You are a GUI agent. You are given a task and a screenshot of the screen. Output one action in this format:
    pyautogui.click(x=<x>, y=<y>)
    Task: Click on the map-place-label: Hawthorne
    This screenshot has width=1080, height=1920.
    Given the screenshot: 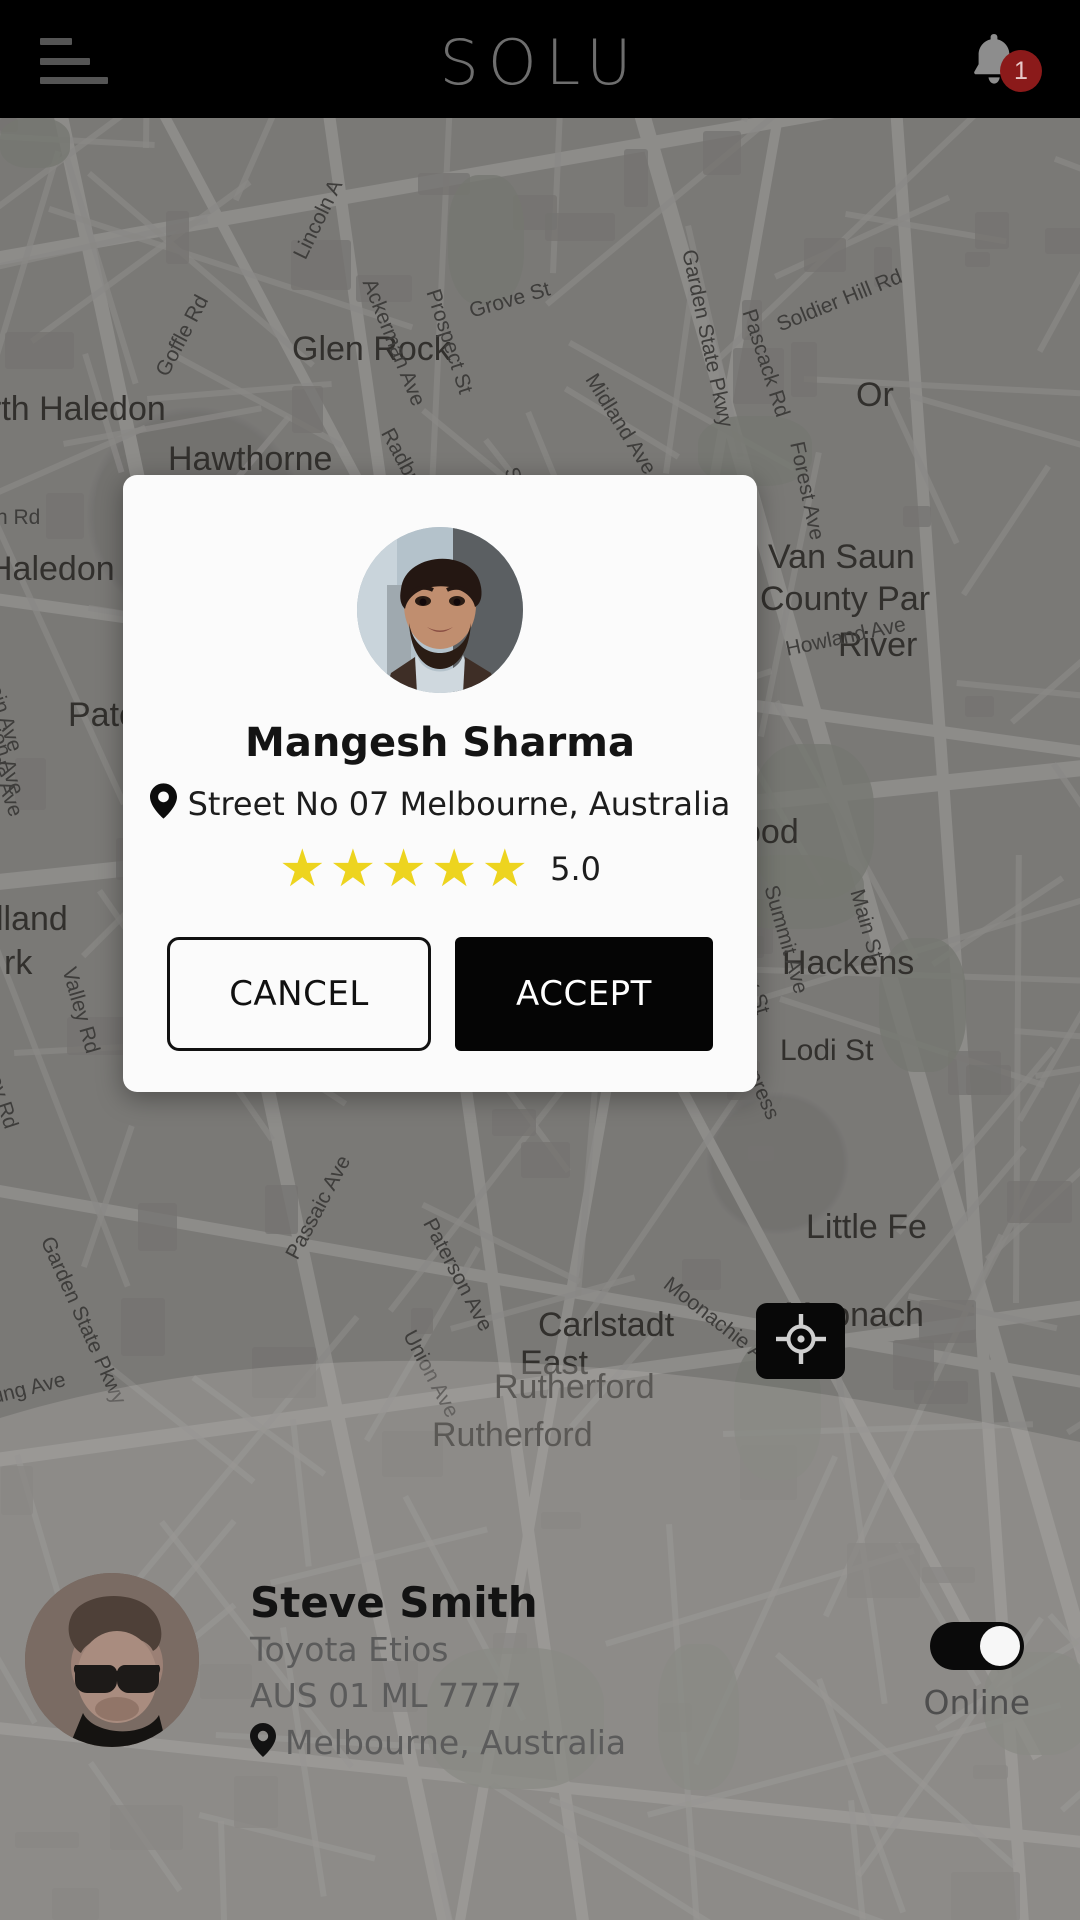 What is the action you would take?
    pyautogui.click(x=250, y=459)
    